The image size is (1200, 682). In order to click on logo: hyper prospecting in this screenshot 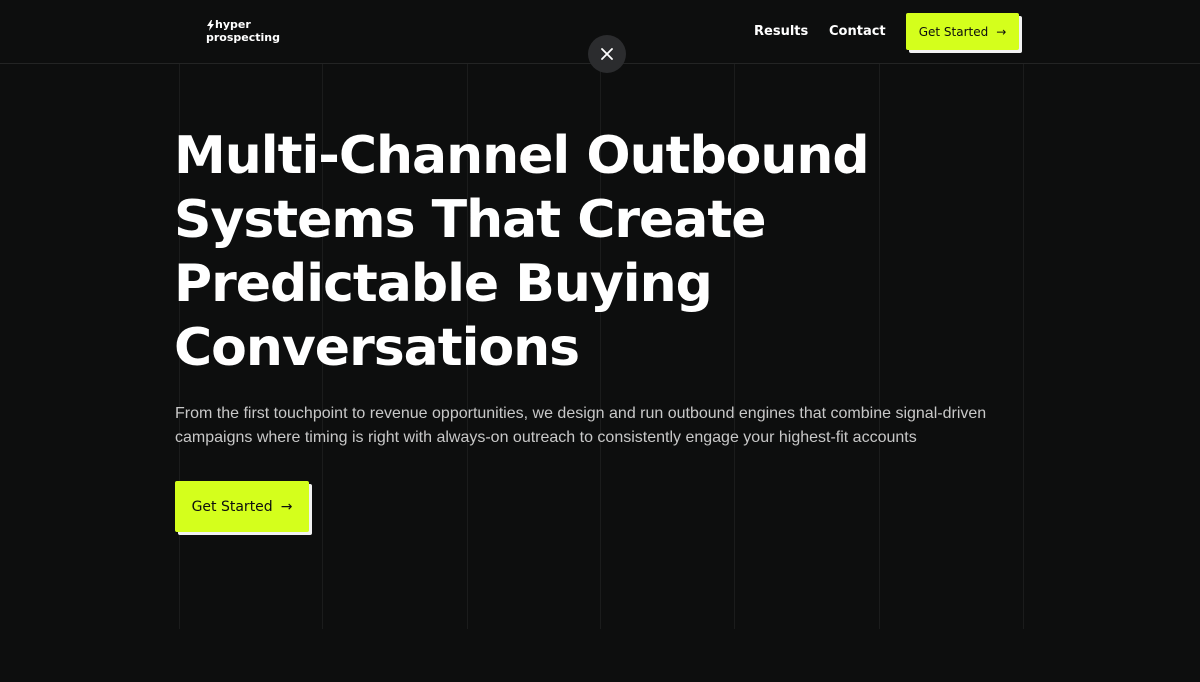, I will do `click(246, 34)`.